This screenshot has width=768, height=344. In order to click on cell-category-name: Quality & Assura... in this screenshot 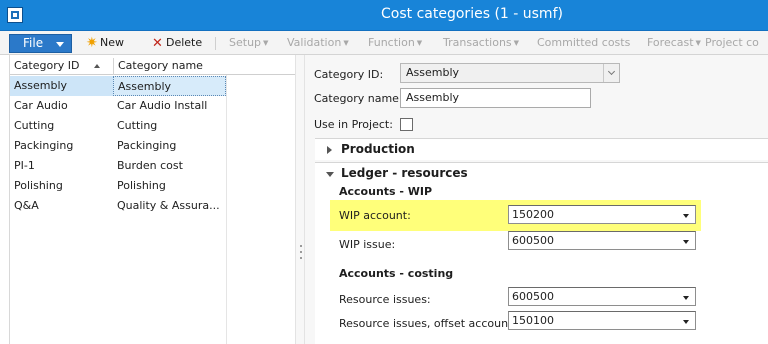, I will do `click(168, 205)`.